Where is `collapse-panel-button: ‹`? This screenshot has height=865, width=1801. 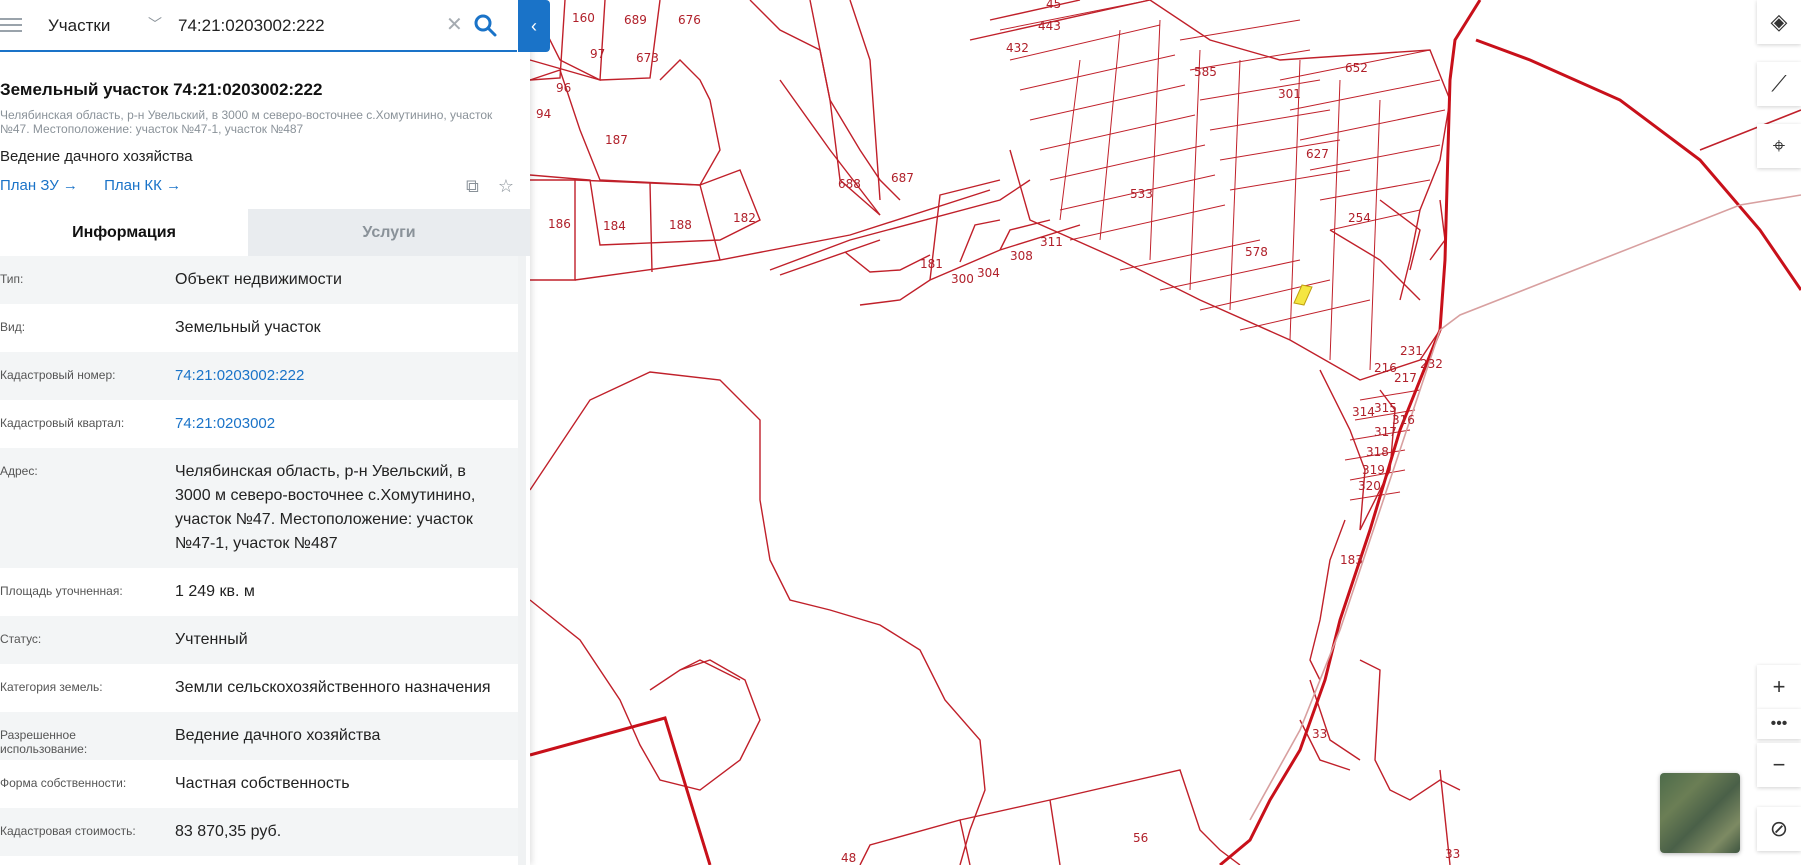 collapse-panel-button: ‹ is located at coordinates (534, 26).